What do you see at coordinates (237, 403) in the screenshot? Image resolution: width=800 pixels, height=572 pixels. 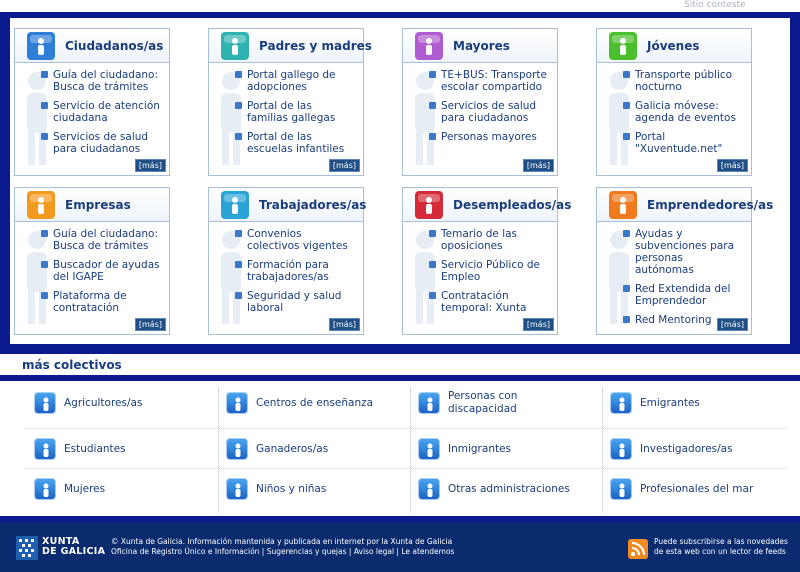 I see `school-icon` at bounding box center [237, 403].